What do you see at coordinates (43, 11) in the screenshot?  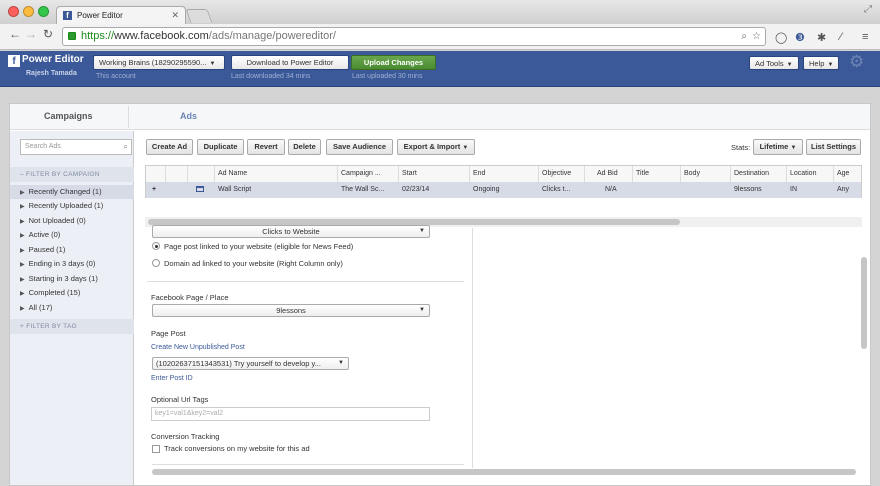 I see `zoom-window-button` at bounding box center [43, 11].